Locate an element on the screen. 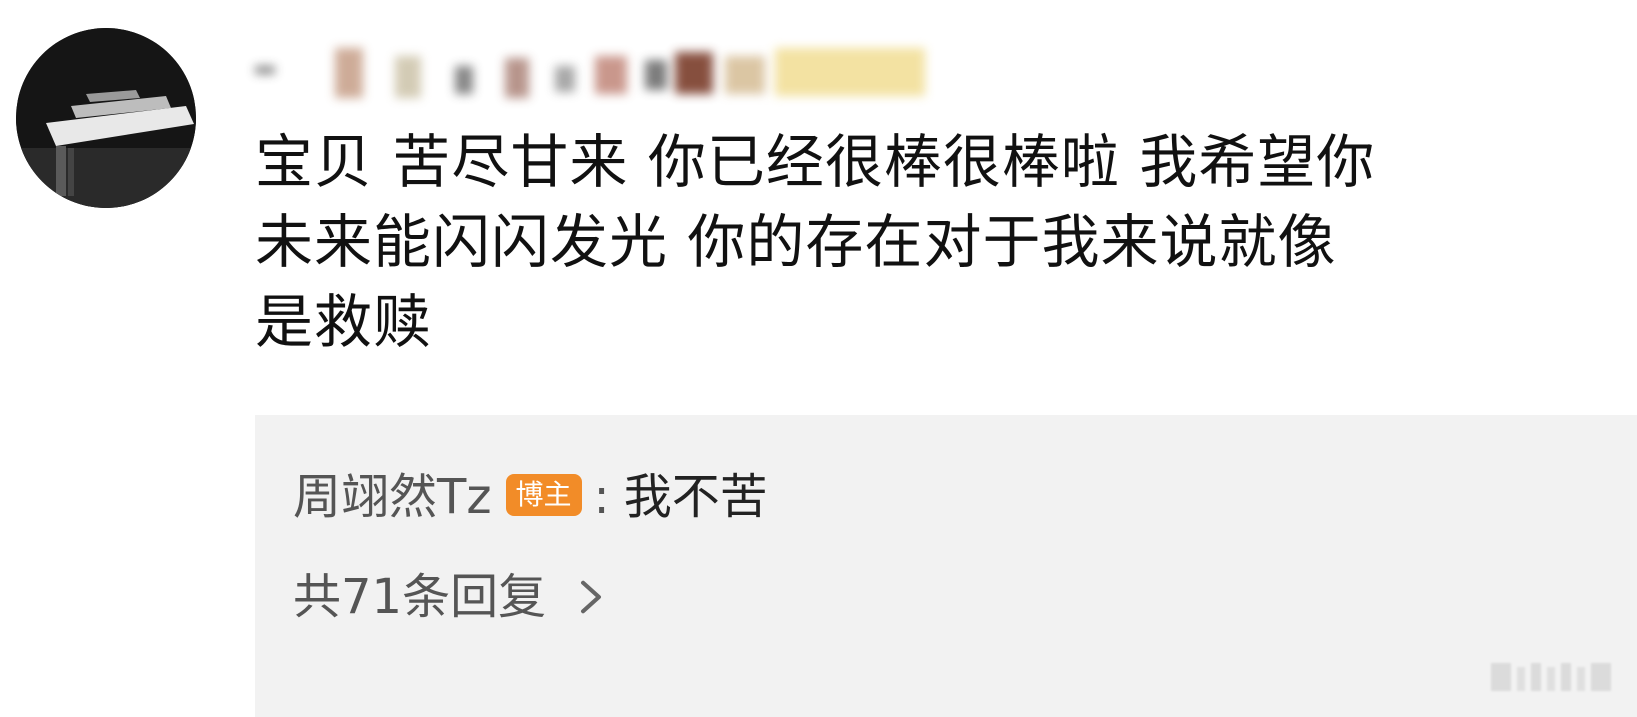 Image resolution: width=1637 pixels, height=717 pixels. reply-item: 周翊然Tz 博主 : 我不苦 is located at coordinates (530, 497).